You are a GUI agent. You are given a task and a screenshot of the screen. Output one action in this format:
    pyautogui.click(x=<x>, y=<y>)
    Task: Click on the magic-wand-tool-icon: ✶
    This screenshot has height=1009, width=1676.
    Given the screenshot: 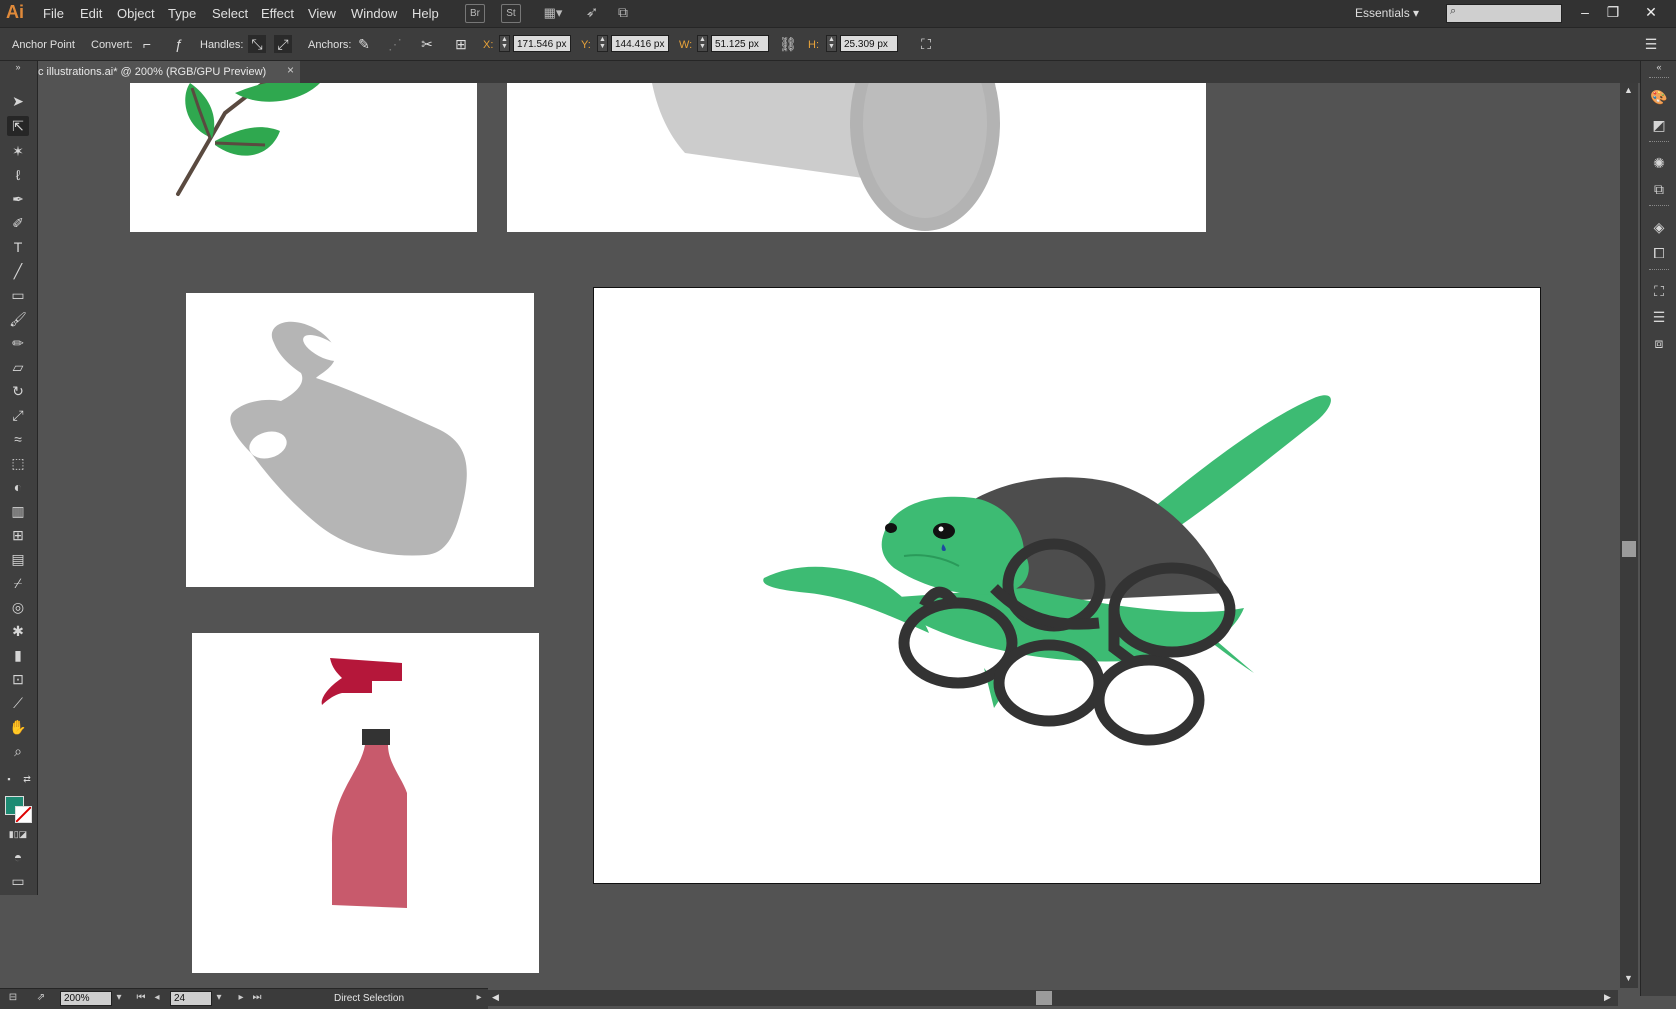 What is the action you would take?
    pyautogui.click(x=18, y=151)
    